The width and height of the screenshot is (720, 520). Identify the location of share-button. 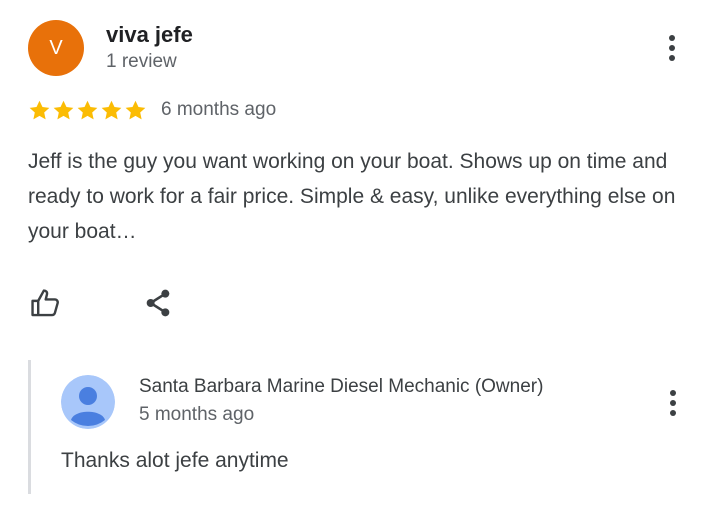
(158, 303).